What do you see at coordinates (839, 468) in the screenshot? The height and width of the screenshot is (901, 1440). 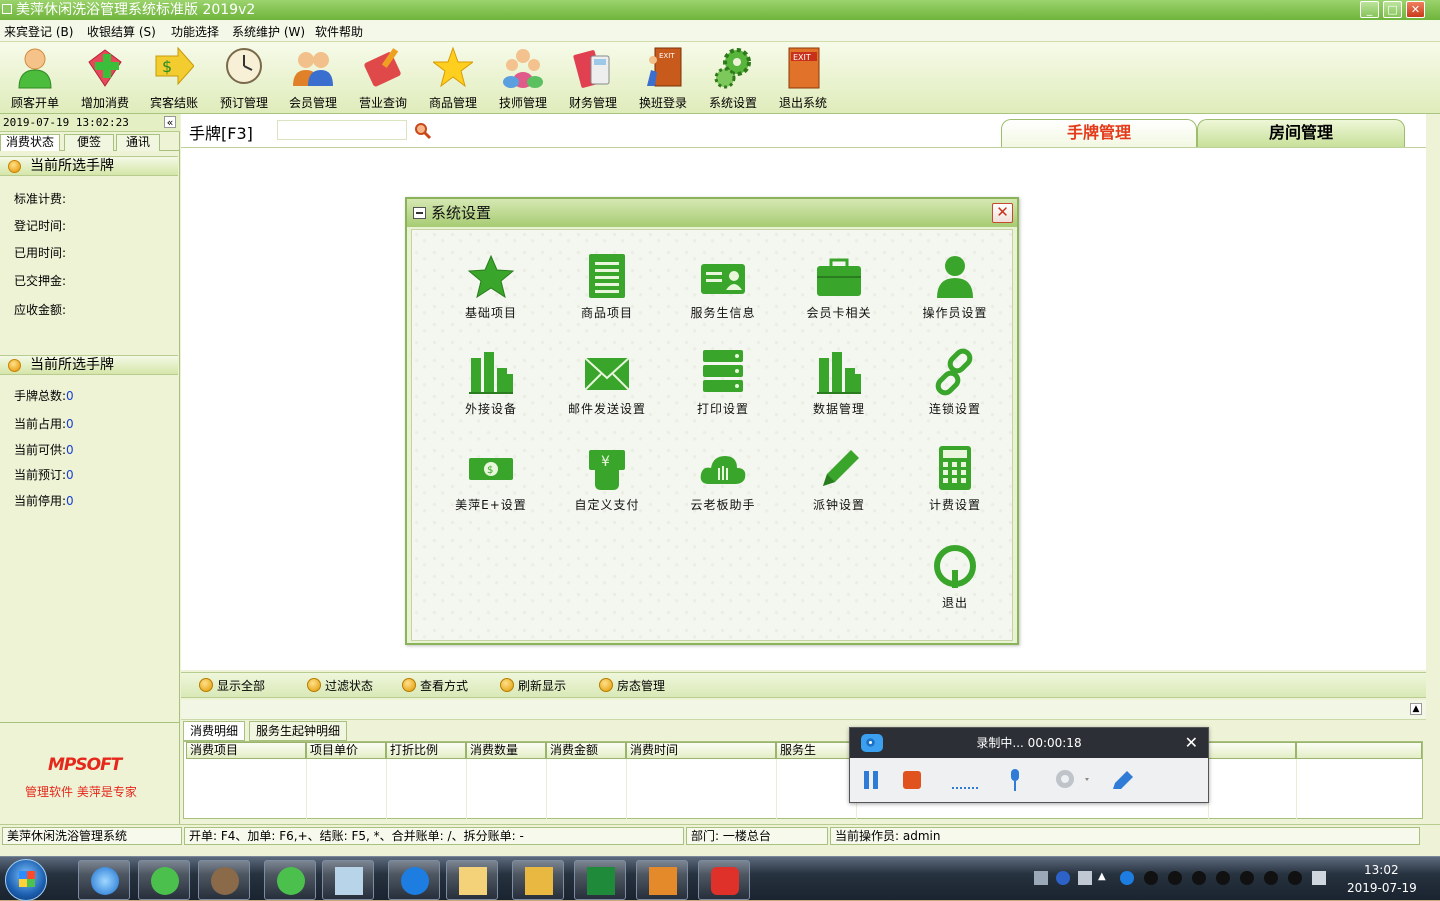 I see `pencil-icon` at bounding box center [839, 468].